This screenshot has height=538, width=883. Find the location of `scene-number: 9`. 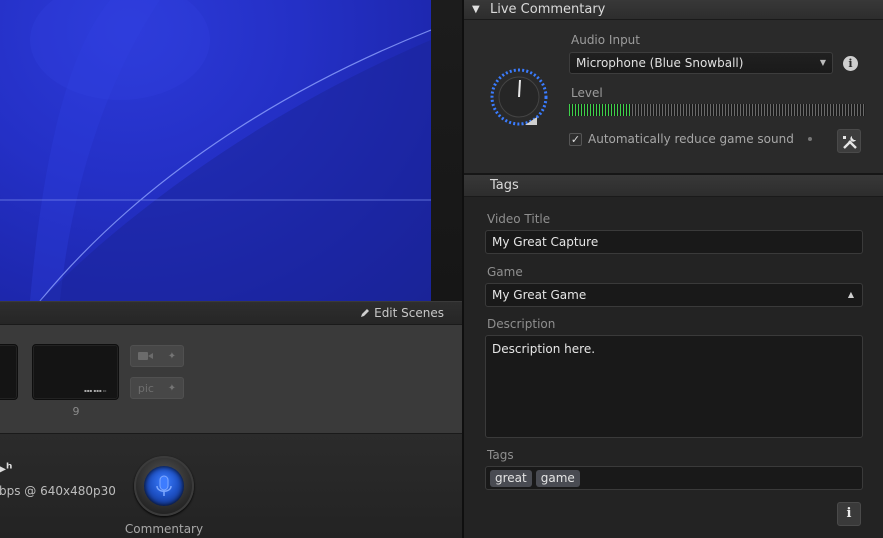

scene-number: 9 is located at coordinates (76, 411).